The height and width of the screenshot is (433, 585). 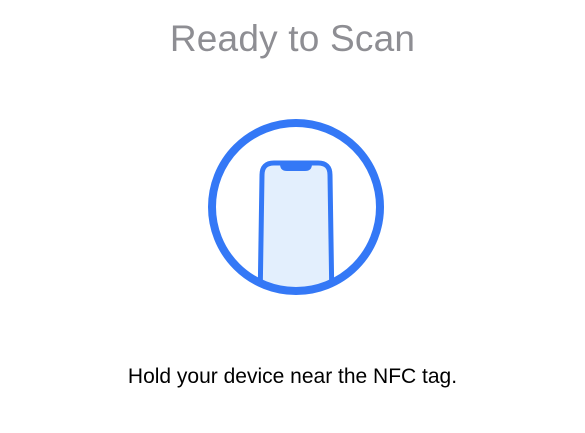 I want to click on phone-in-circle-icon, so click(x=296, y=207).